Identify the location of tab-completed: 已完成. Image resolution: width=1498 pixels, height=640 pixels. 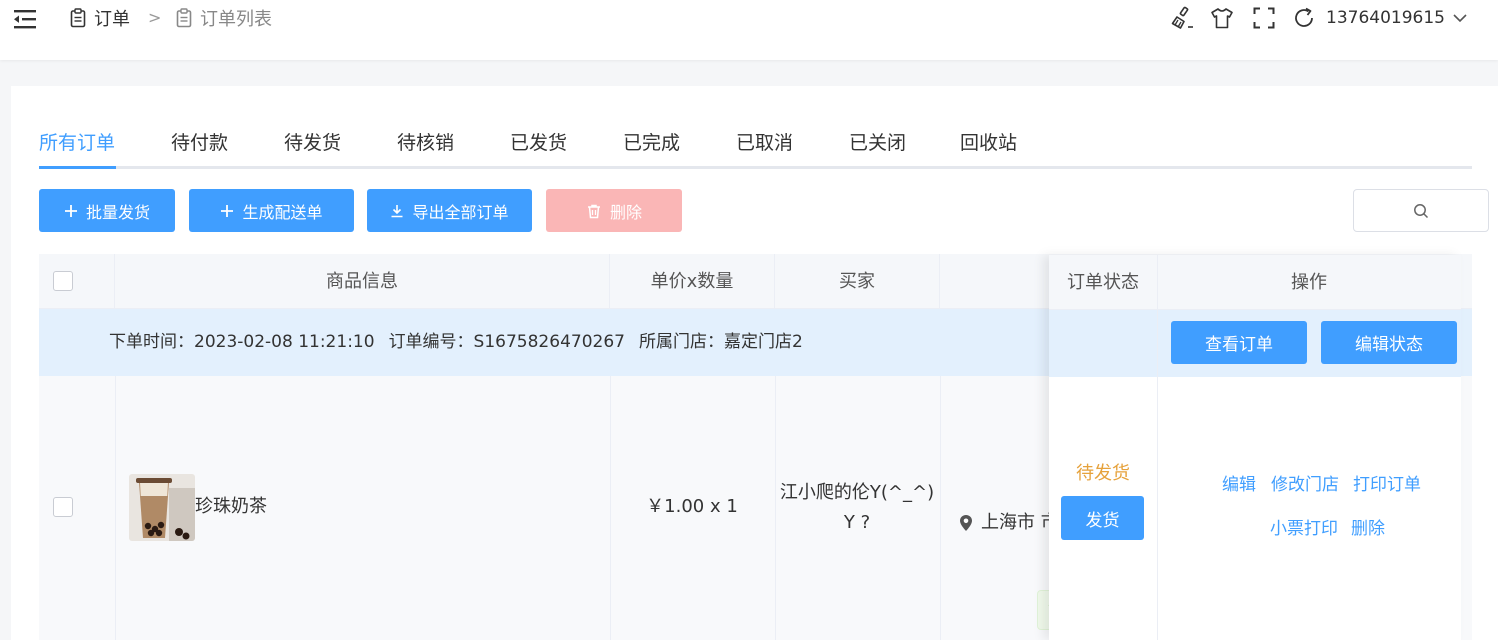
(651, 143).